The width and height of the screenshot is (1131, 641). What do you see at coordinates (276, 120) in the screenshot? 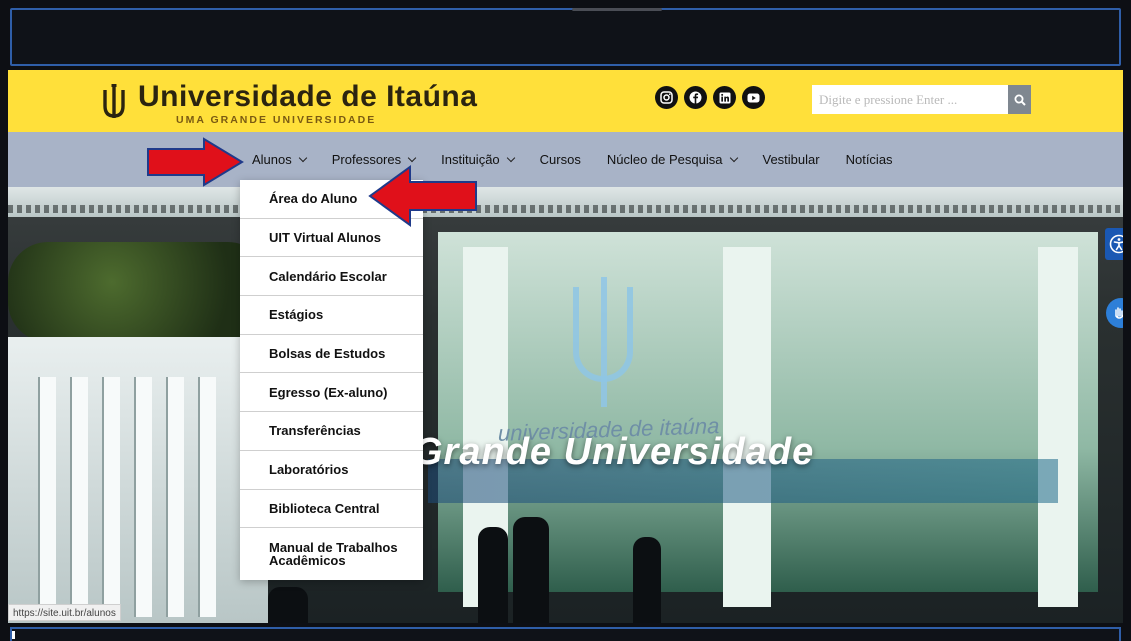
I see `logo-subtitle: UMA GRANDE UNIVERSIDADE` at bounding box center [276, 120].